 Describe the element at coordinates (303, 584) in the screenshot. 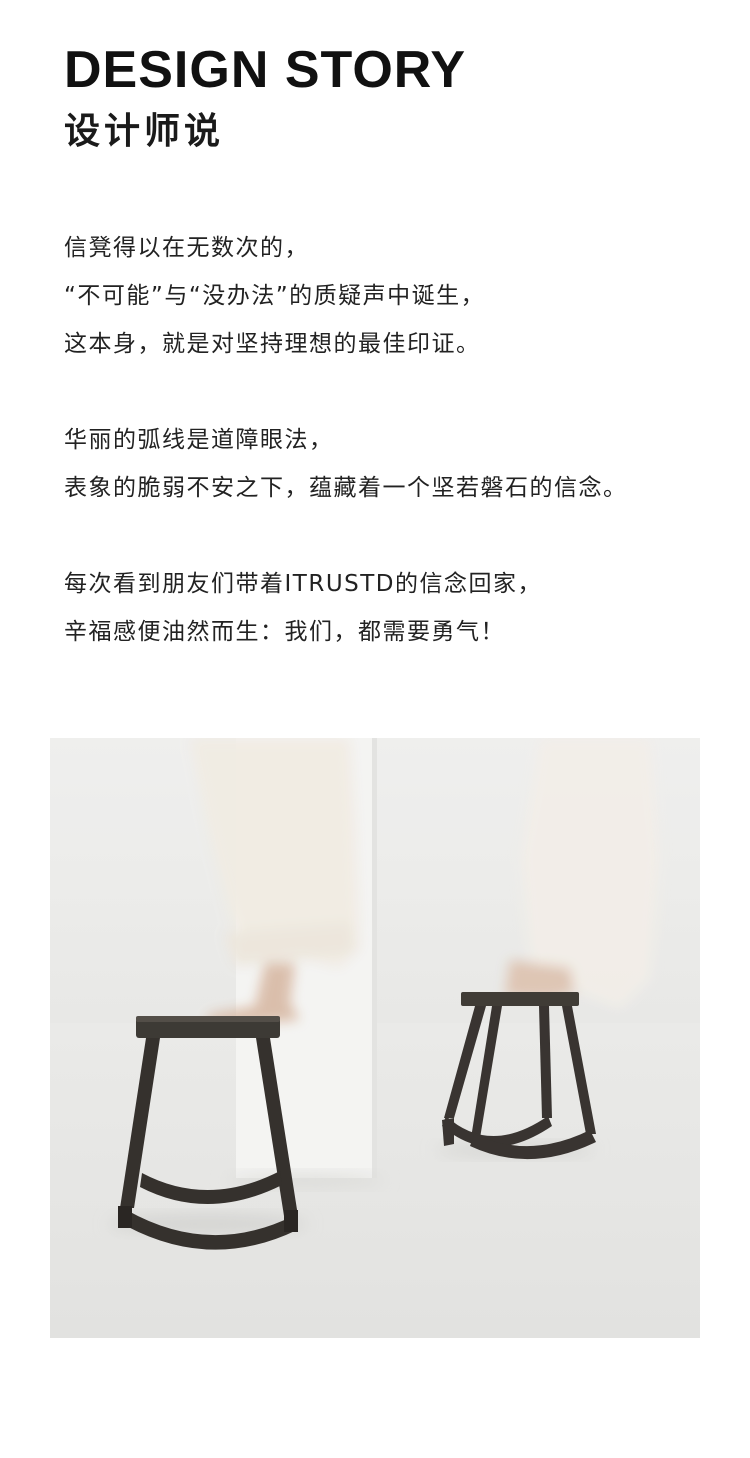

I see `story-line: 每次看到朋友们带着ITRUSTD的信念回家，` at that location.